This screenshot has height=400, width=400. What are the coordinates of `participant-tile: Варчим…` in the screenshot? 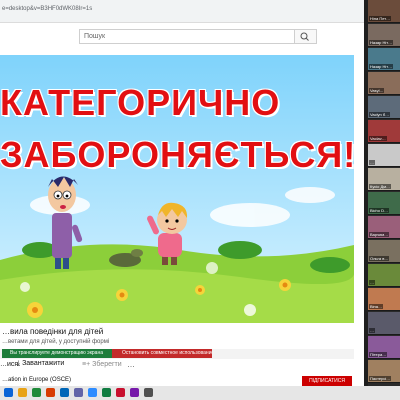 It's located at (384, 227).